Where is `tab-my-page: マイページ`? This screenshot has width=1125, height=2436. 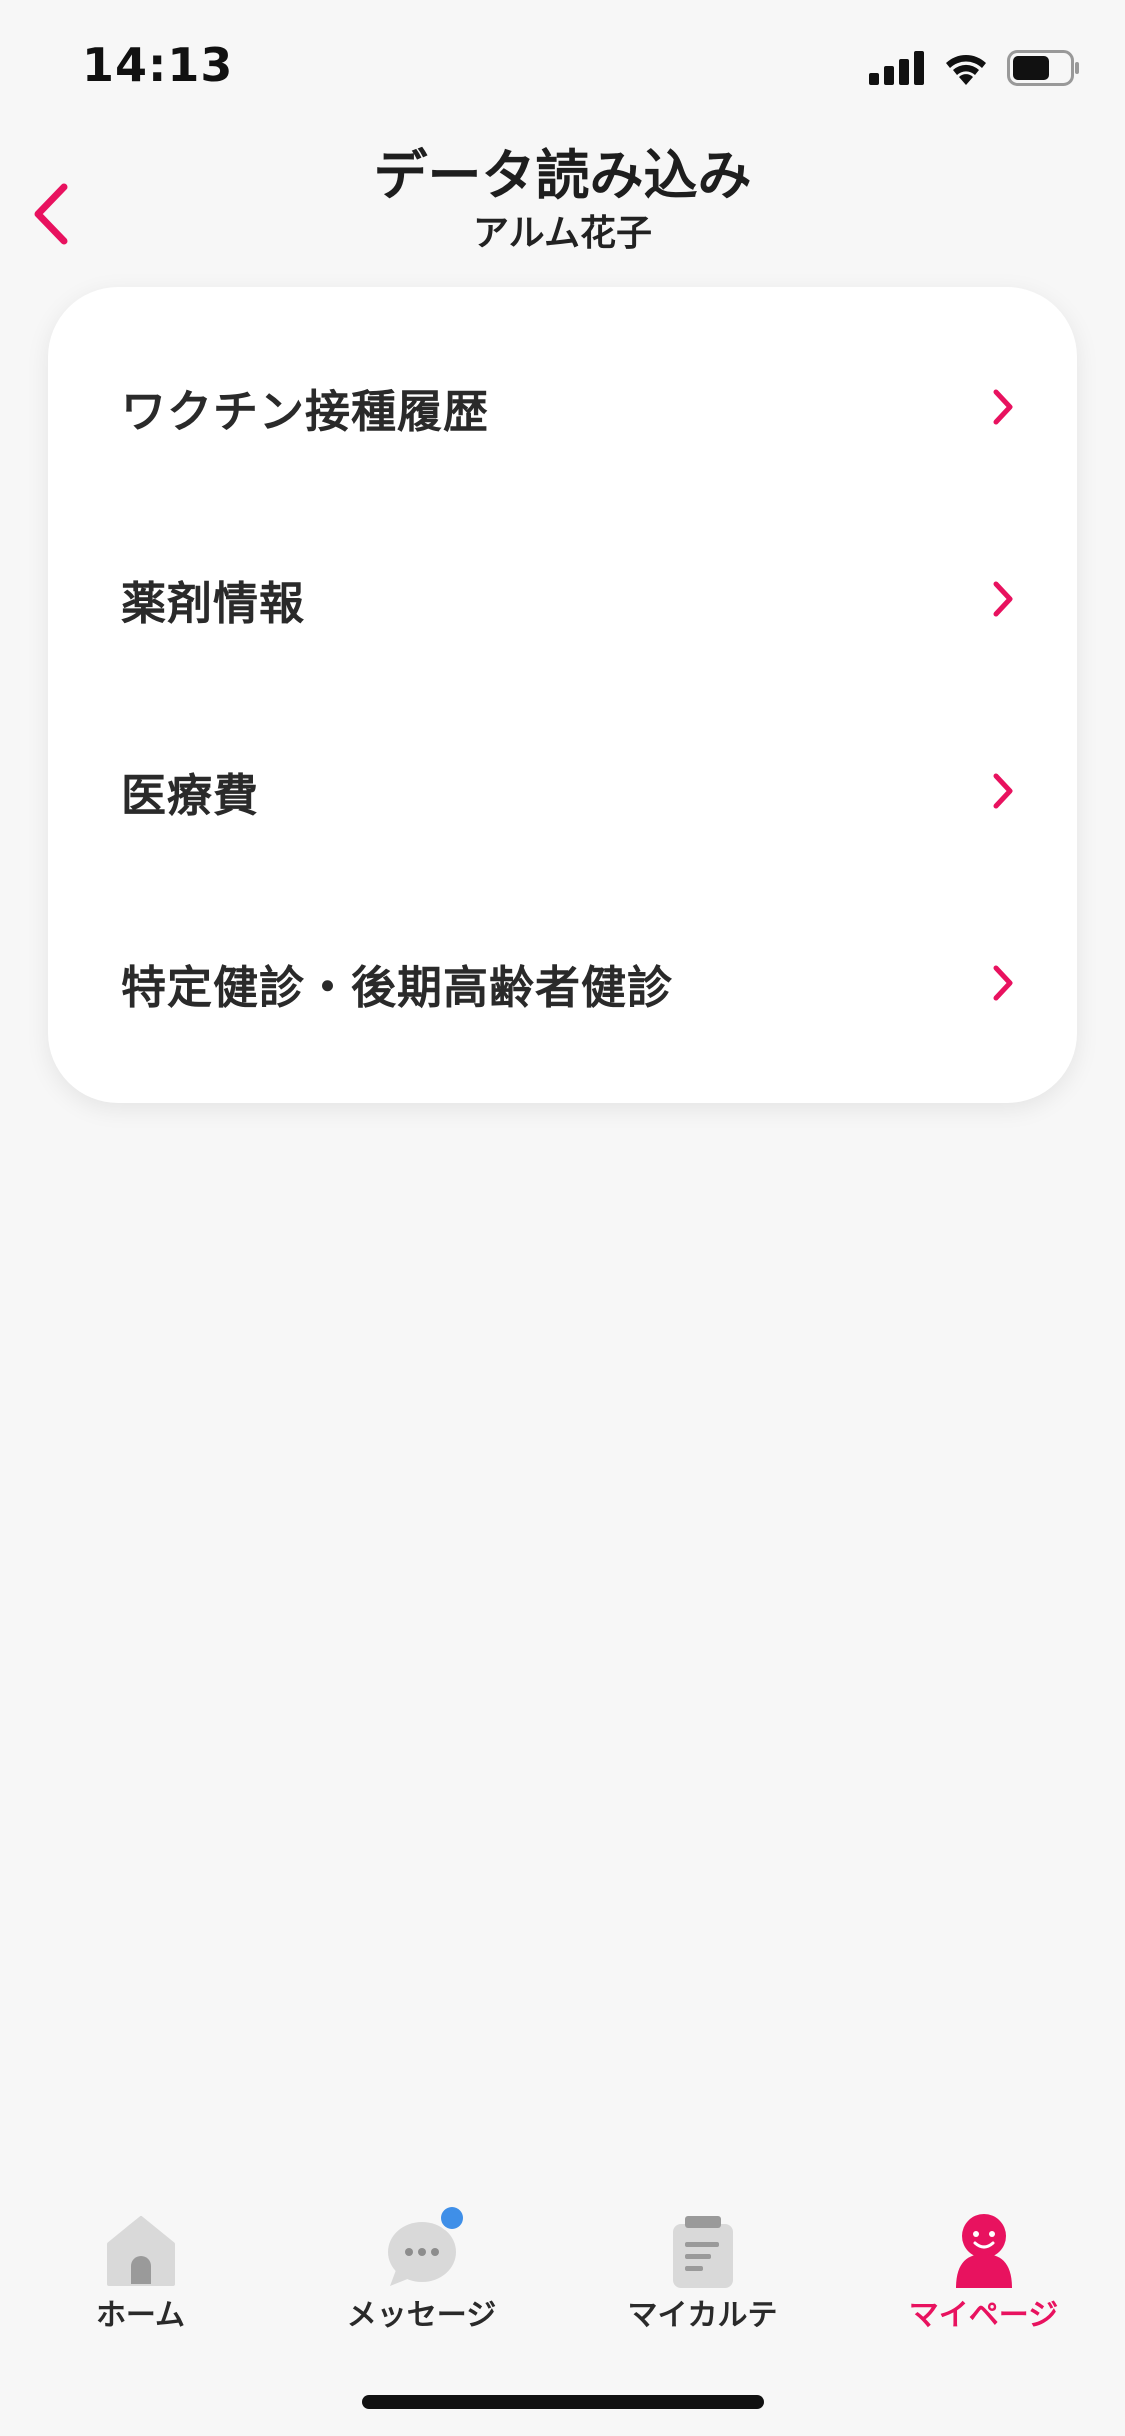 tab-my-page: マイページ is located at coordinates (983, 2261).